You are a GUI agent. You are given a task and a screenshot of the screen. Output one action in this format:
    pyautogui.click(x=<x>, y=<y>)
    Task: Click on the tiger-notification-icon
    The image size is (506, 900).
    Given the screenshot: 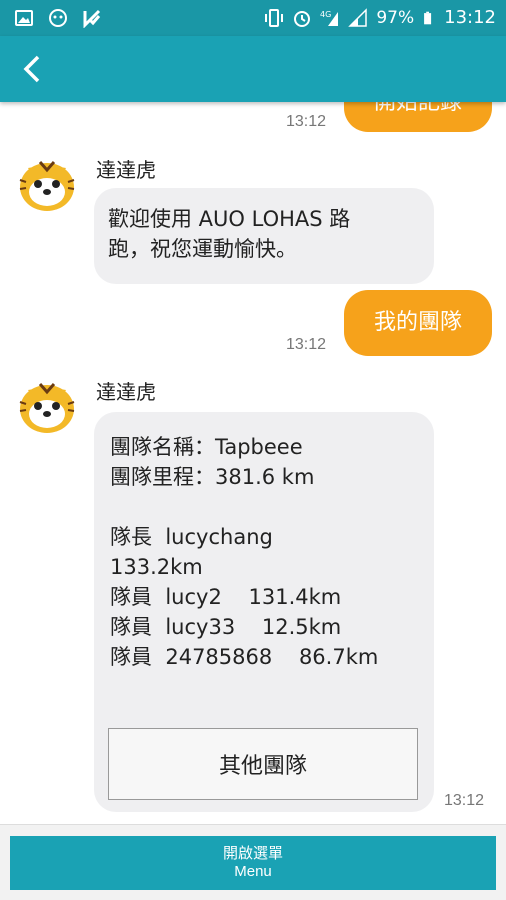 What is the action you would take?
    pyautogui.click(x=58, y=18)
    